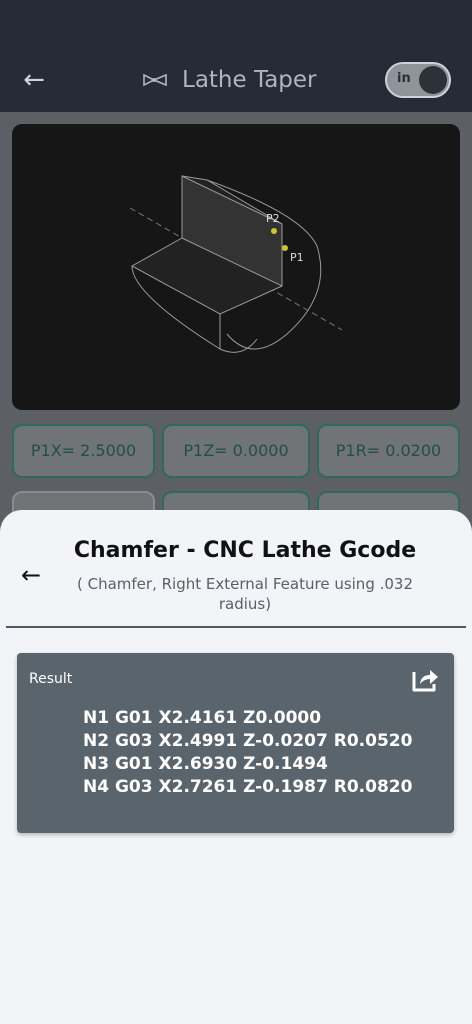 Image resolution: width=472 pixels, height=1024 pixels. Describe the element at coordinates (34, 80) in the screenshot. I see `back-arrow-icon: ←` at that location.